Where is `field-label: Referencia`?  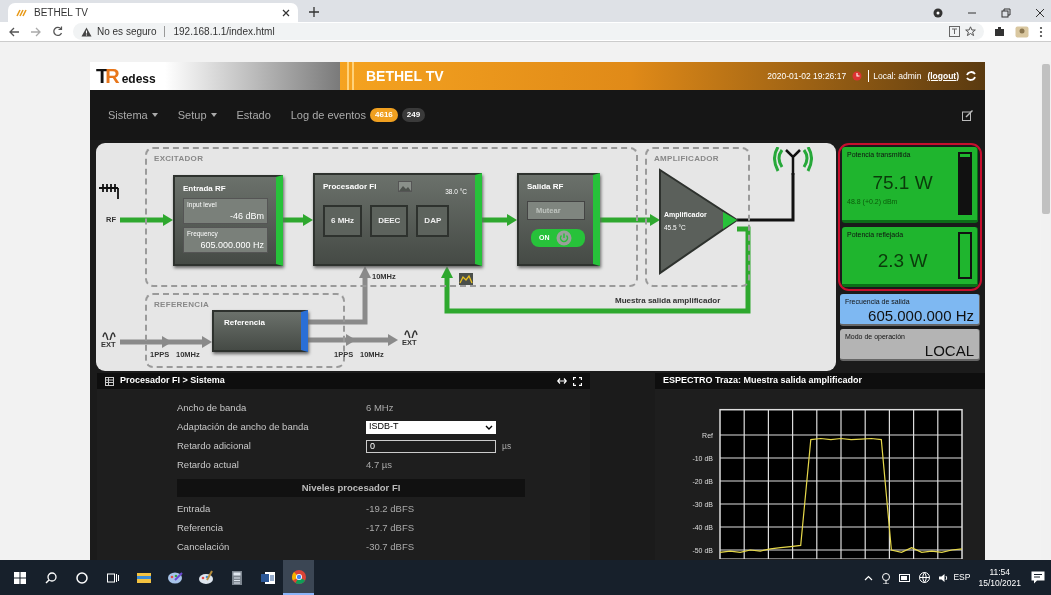 field-label: Referencia is located at coordinates (200, 528).